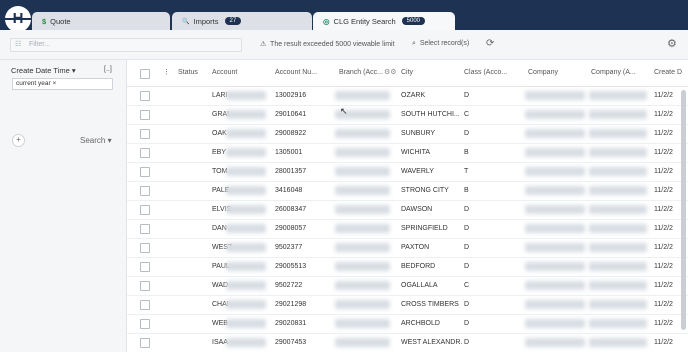 This screenshot has height=352, width=688. What do you see at coordinates (671, 73) in the screenshot?
I see `column-header-create-date: Create D` at bounding box center [671, 73].